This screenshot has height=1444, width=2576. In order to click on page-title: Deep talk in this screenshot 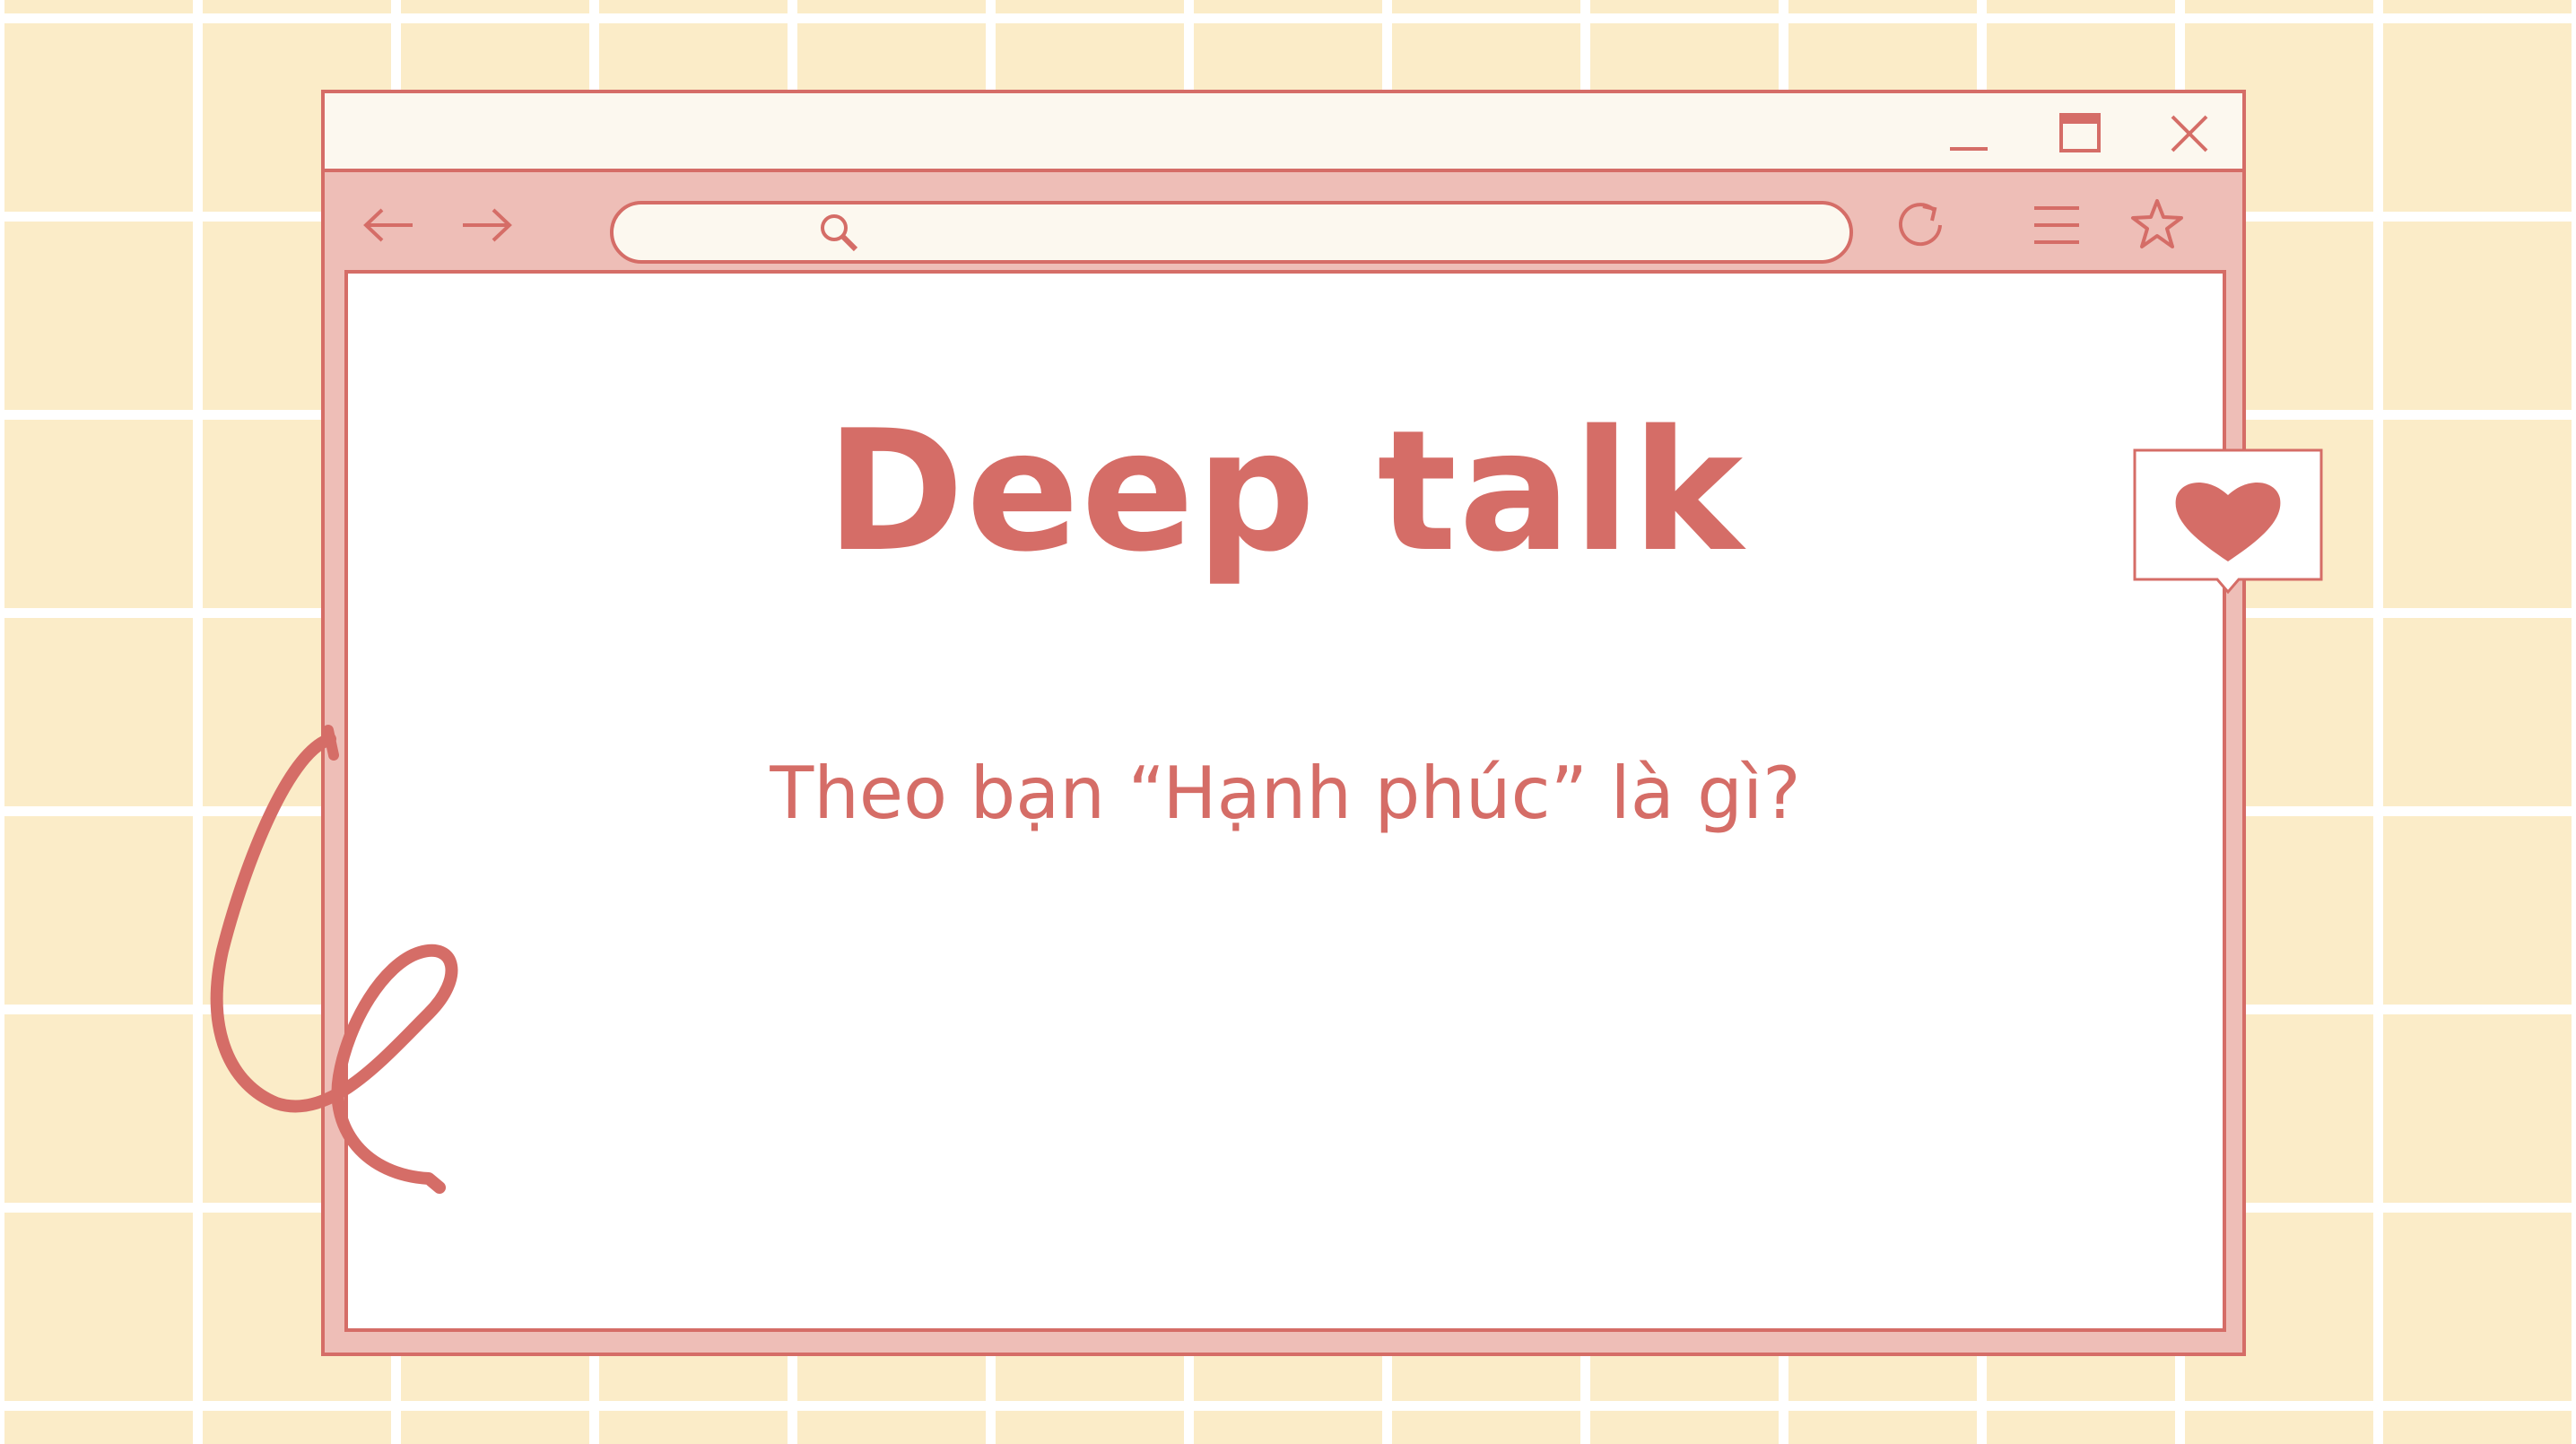, I will do `click(1285, 491)`.